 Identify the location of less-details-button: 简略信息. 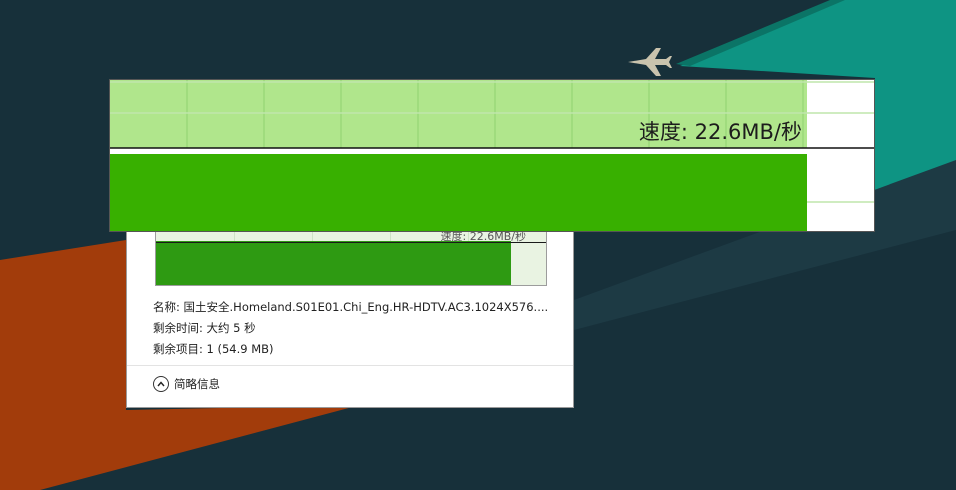
(186, 384).